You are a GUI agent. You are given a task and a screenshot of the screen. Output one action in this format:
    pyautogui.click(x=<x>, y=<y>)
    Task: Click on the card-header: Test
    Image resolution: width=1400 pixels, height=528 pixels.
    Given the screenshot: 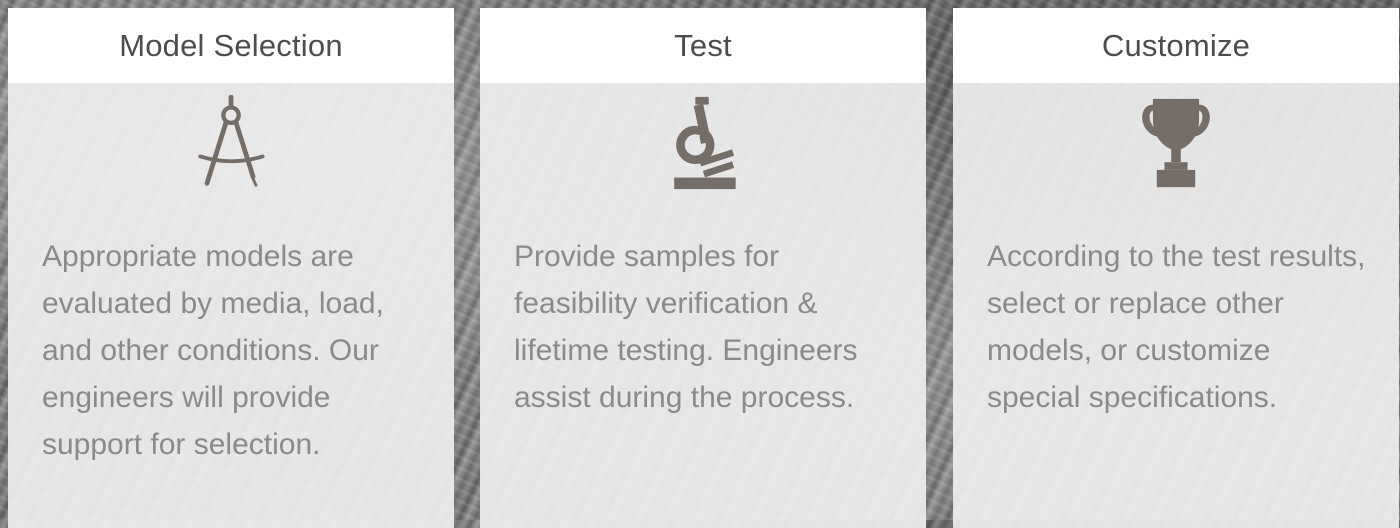 What is the action you would take?
    pyautogui.click(x=703, y=45)
    